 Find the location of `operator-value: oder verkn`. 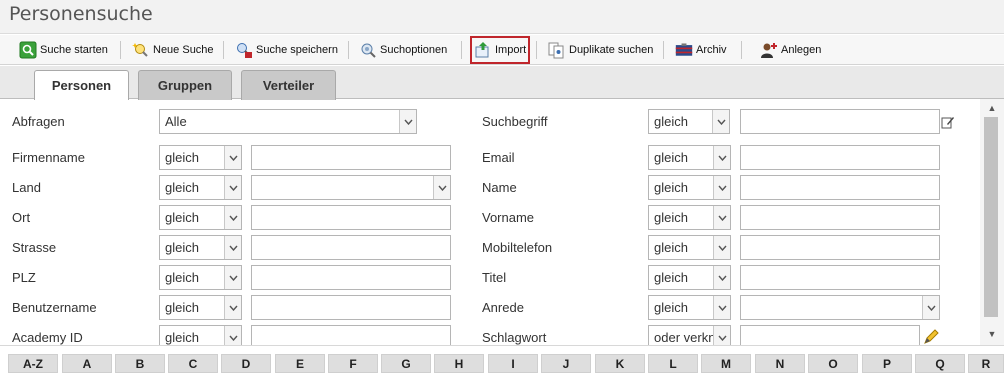

operator-value: oder verkn is located at coordinates (685, 337).